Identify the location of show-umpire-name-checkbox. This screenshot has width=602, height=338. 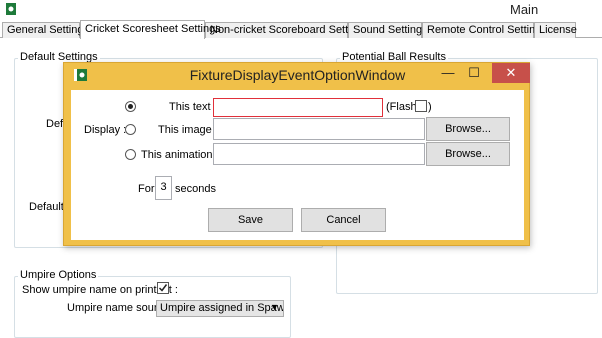
(163, 288).